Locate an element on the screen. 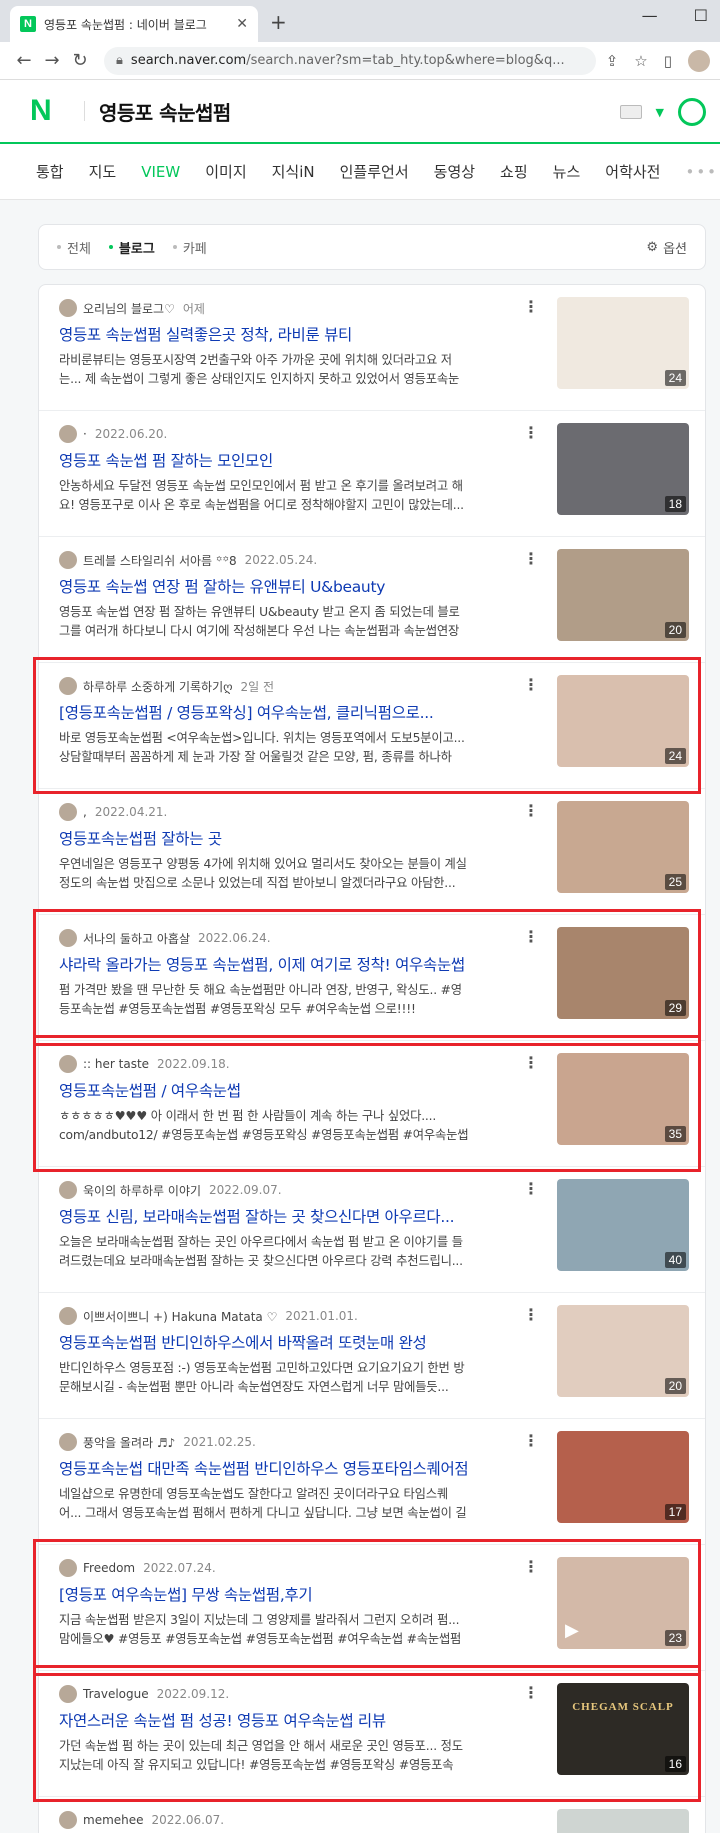  result-title-link: 샤라락 올라가는 영등포 속눈썹펌, 이제 여기로 정착! 여우속눈썹 is located at coordinates (264, 964).